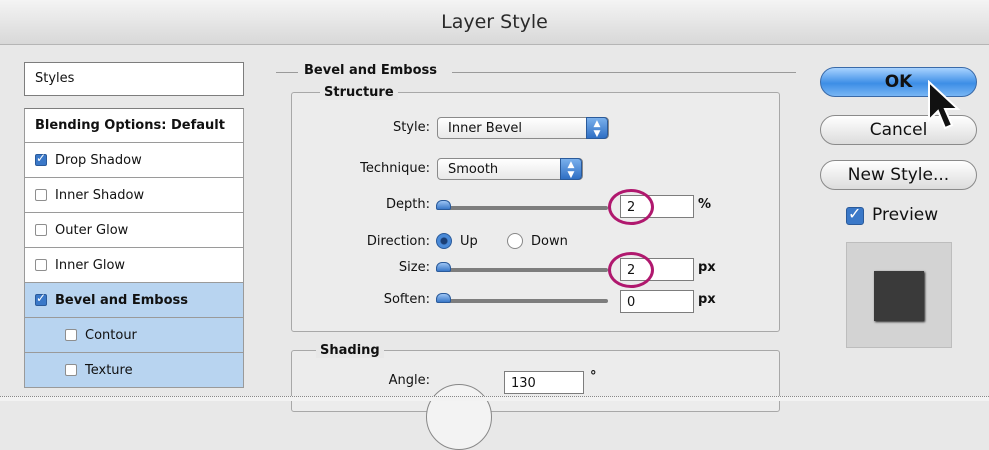 This screenshot has height=450, width=989. Describe the element at coordinates (121, 300) in the screenshot. I see `style-item-label: Bevel and Emboss` at that location.